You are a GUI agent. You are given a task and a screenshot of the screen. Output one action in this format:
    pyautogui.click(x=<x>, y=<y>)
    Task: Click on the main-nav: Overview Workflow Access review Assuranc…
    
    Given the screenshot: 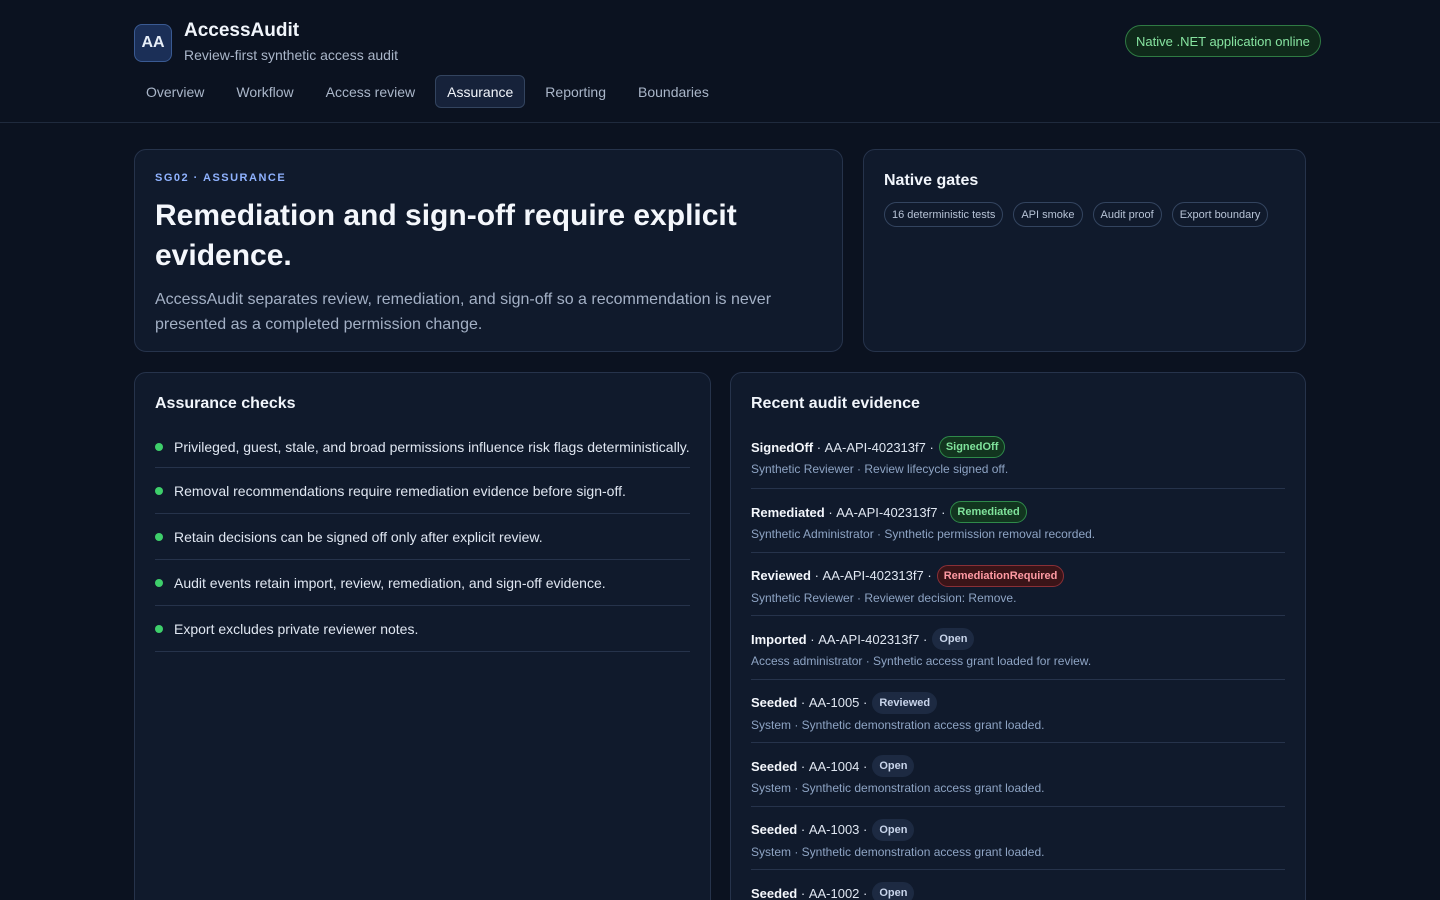 What is the action you would take?
    pyautogui.click(x=431, y=91)
    